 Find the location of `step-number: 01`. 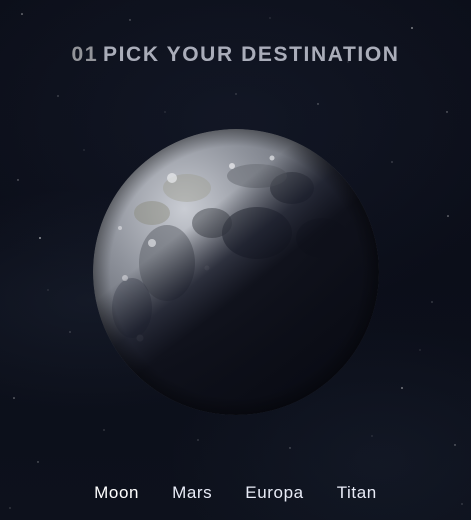

step-number: 01 is located at coordinates (85, 54).